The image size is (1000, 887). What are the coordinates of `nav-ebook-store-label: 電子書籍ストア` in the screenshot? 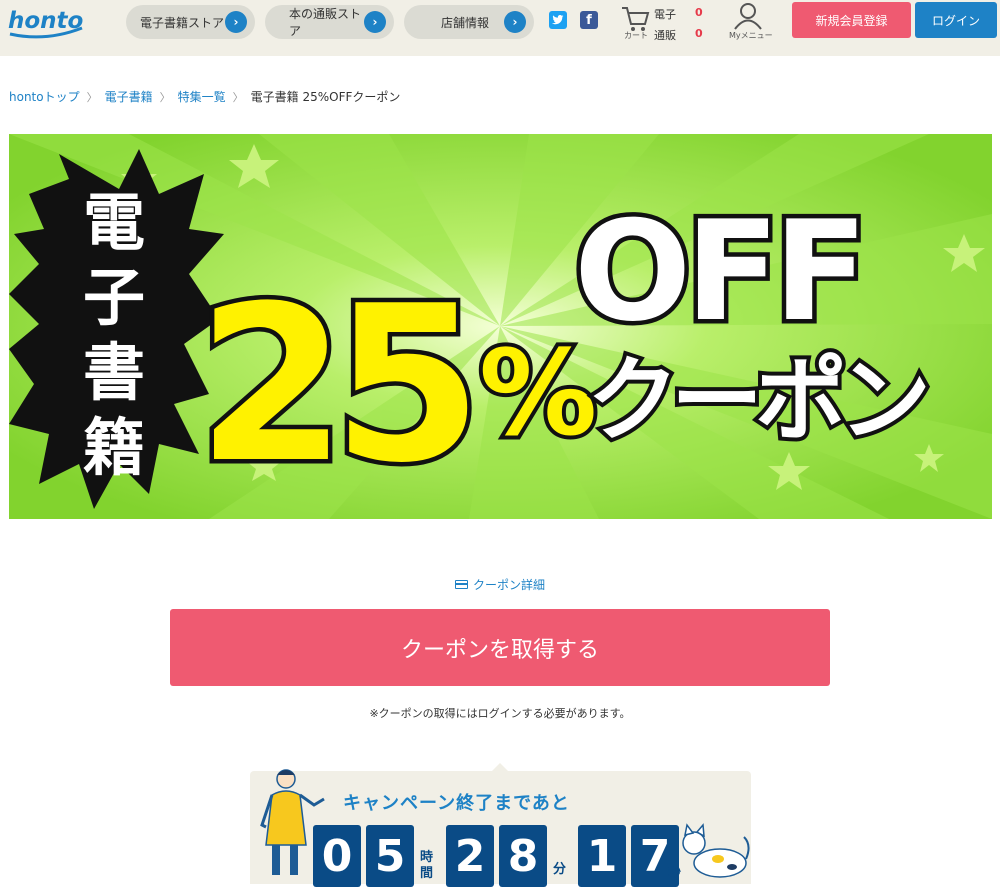 It's located at (182, 22).